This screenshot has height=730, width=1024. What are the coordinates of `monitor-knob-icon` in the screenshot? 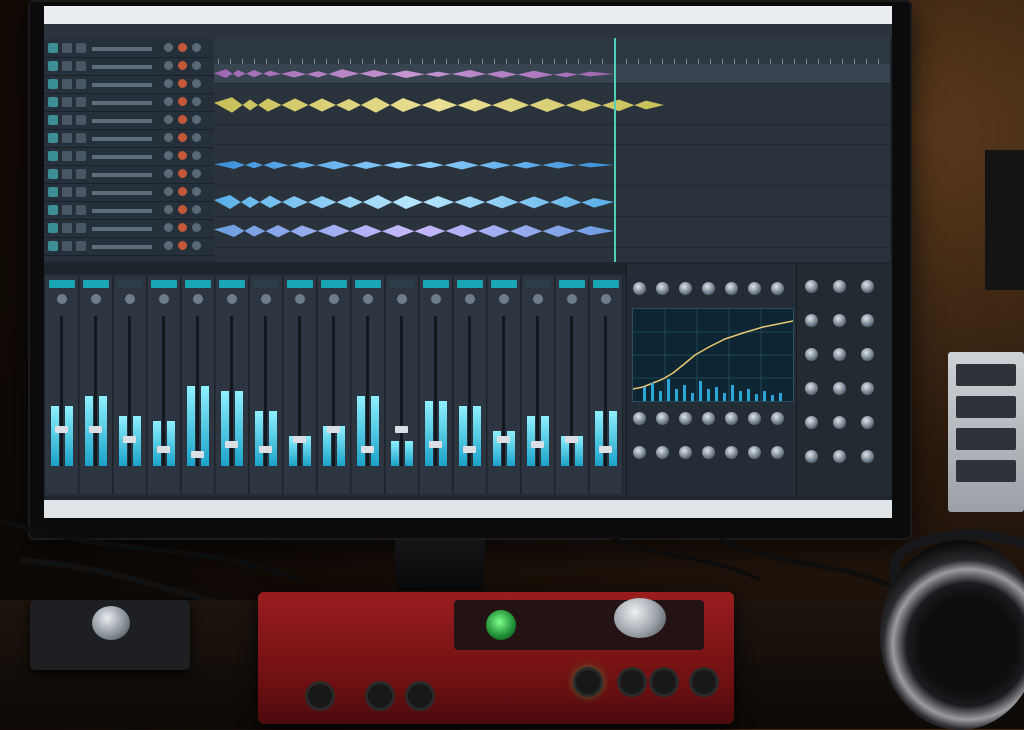 It's located at (640, 618).